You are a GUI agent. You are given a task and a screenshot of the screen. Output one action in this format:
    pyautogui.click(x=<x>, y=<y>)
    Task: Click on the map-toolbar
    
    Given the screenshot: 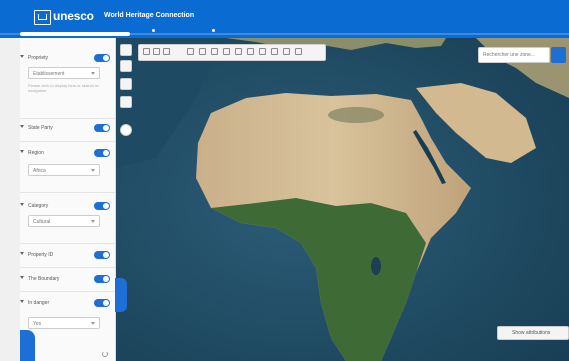 What is the action you would take?
    pyautogui.click(x=232, y=52)
    